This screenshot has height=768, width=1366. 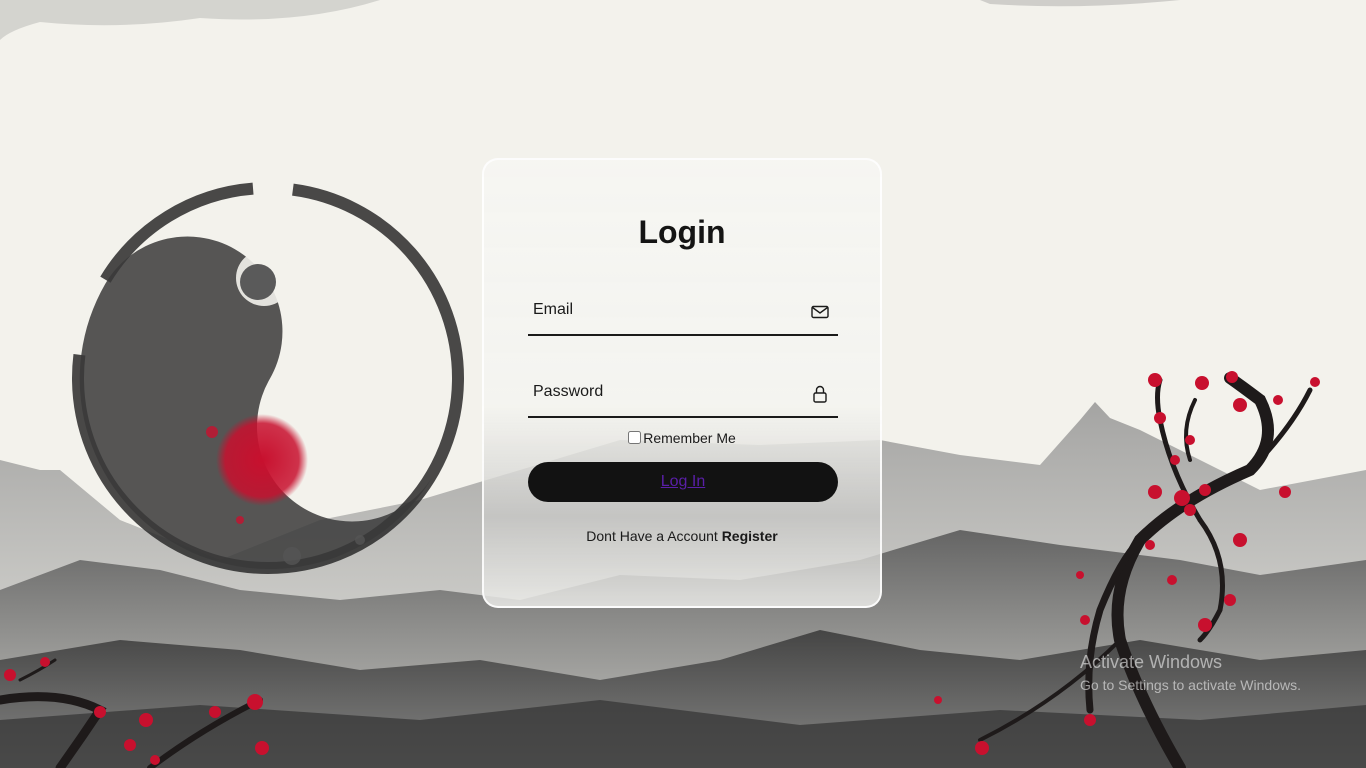 What do you see at coordinates (820, 312) in the screenshot?
I see `envelope-icon` at bounding box center [820, 312].